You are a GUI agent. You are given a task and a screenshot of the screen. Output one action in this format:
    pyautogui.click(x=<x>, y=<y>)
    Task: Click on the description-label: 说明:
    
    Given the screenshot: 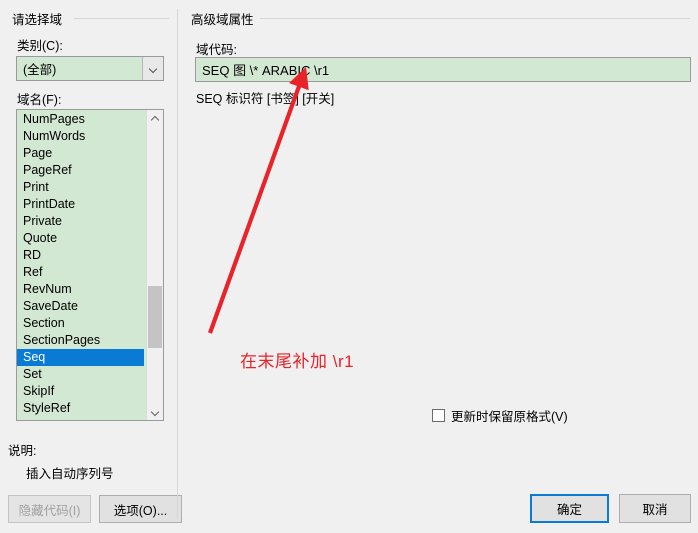 What is the action you would take?
    pyautogui.click(x=22, y=451)
    